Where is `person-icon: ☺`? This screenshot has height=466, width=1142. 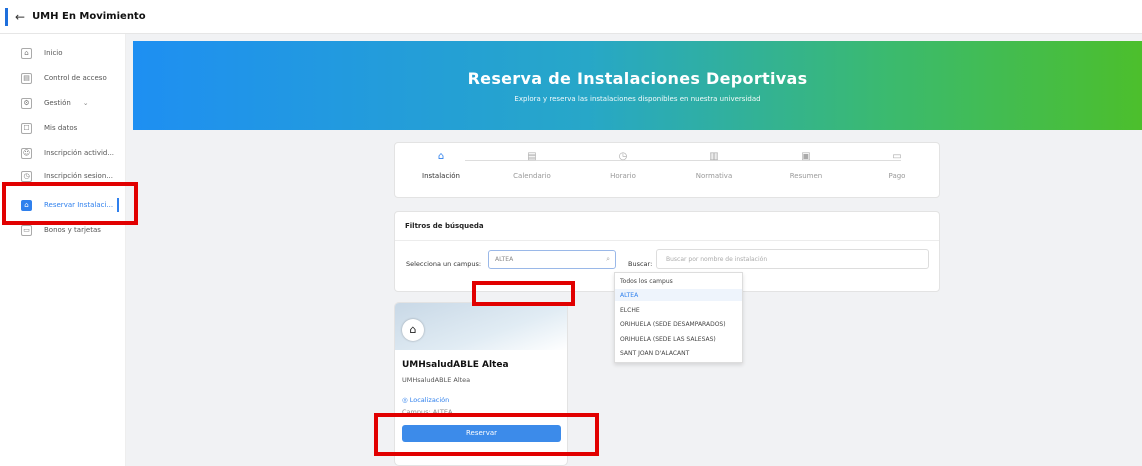
person-icon: ☺ is located at coordinates (26, 153).